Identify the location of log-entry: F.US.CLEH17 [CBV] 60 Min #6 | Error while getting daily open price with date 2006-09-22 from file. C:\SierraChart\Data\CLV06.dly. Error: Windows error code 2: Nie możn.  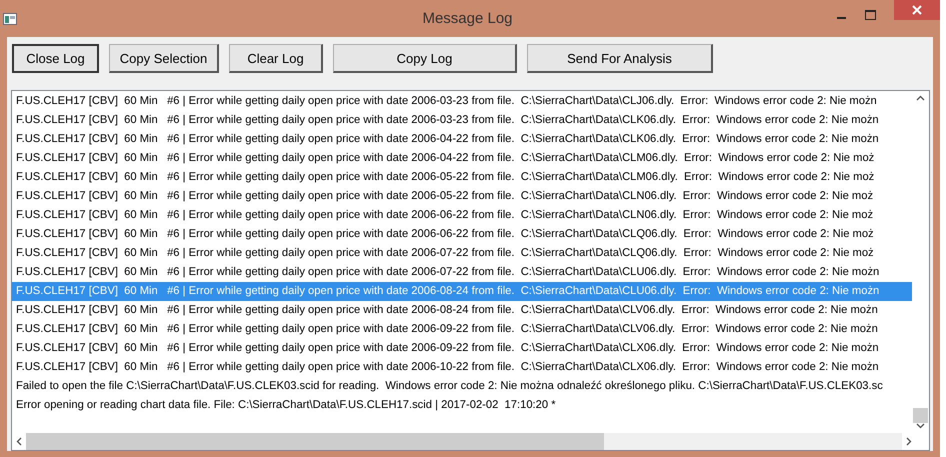
(445, 329).